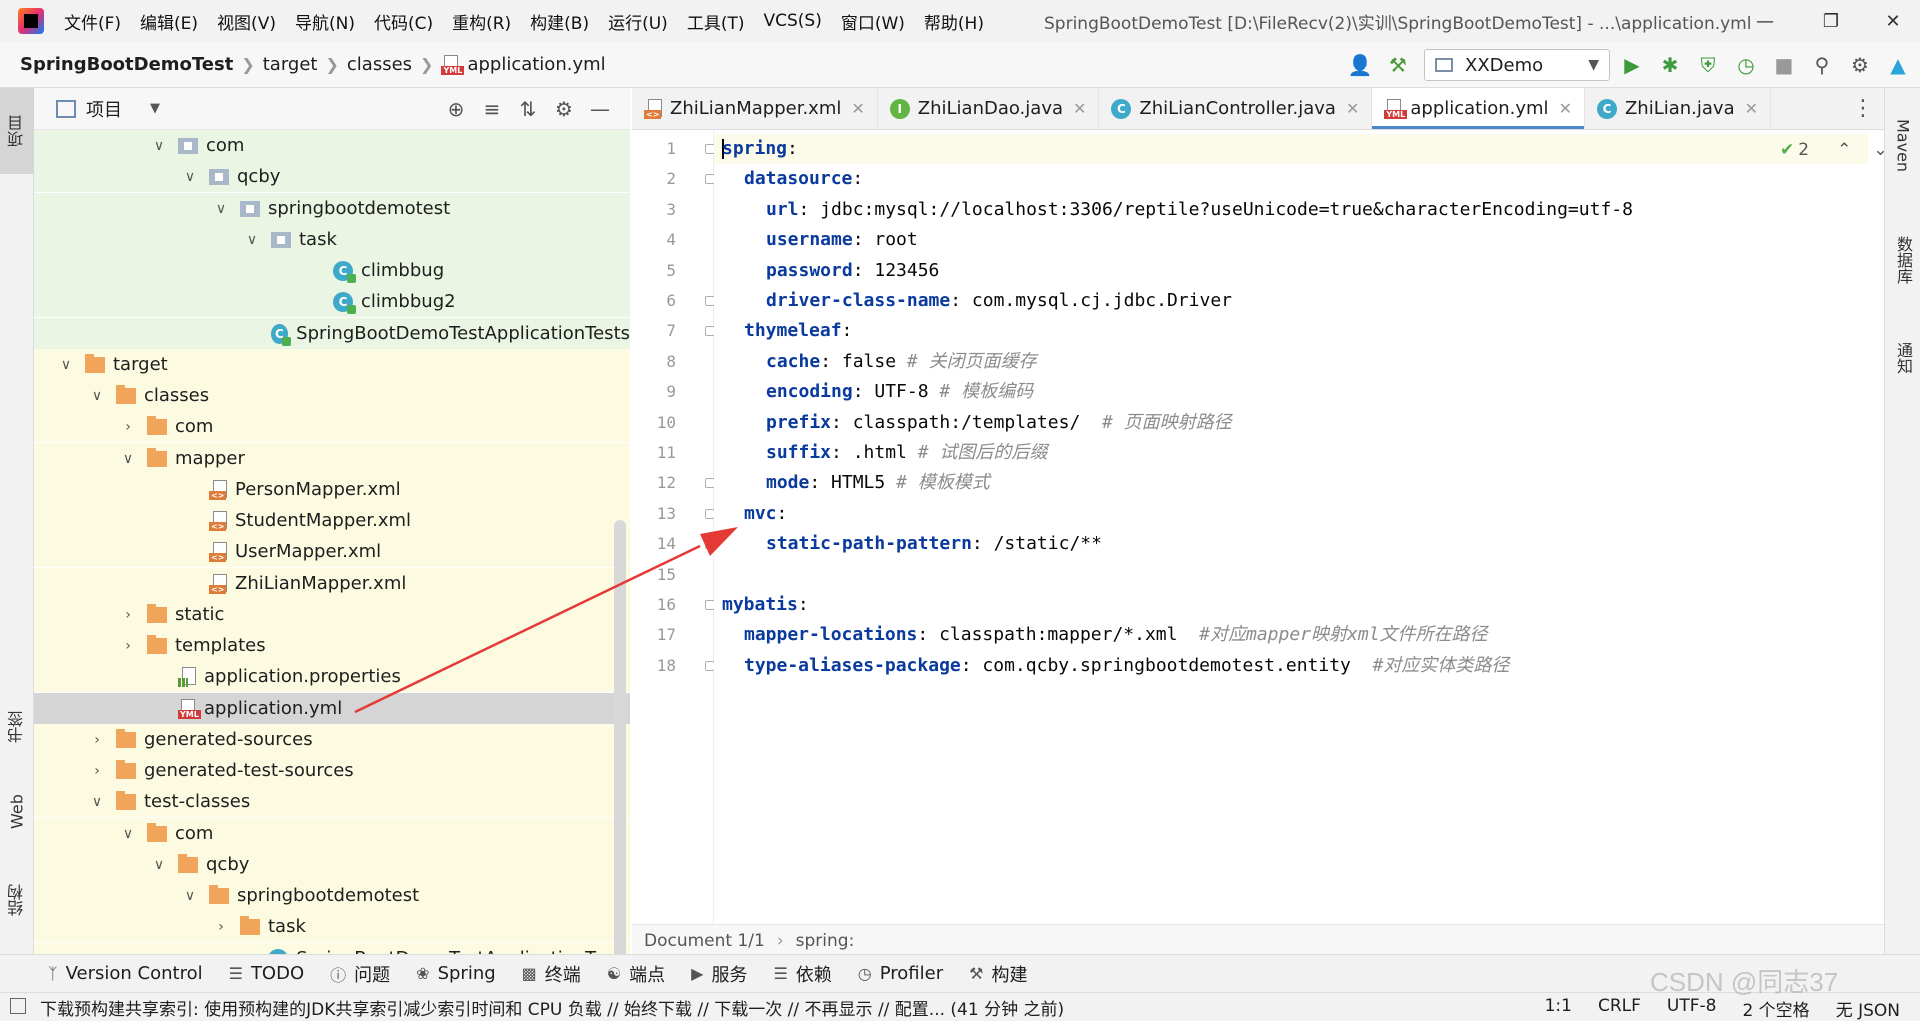 This screenshot has width=1920, height=1021. I want to click on stop-icon: ■, so click(1784, 65).